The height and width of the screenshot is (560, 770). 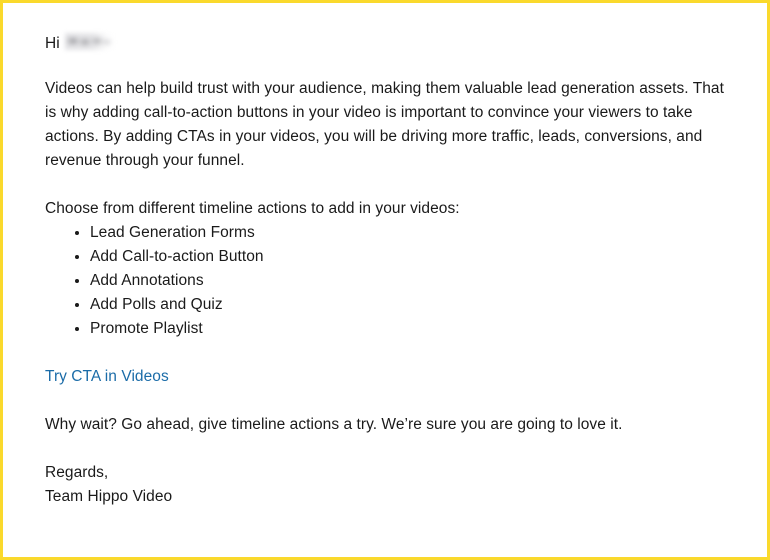 What do you see at coordinates (391, 43) in the screenshot?
I see `greeting: Hi` at bounding box center [391, 43].